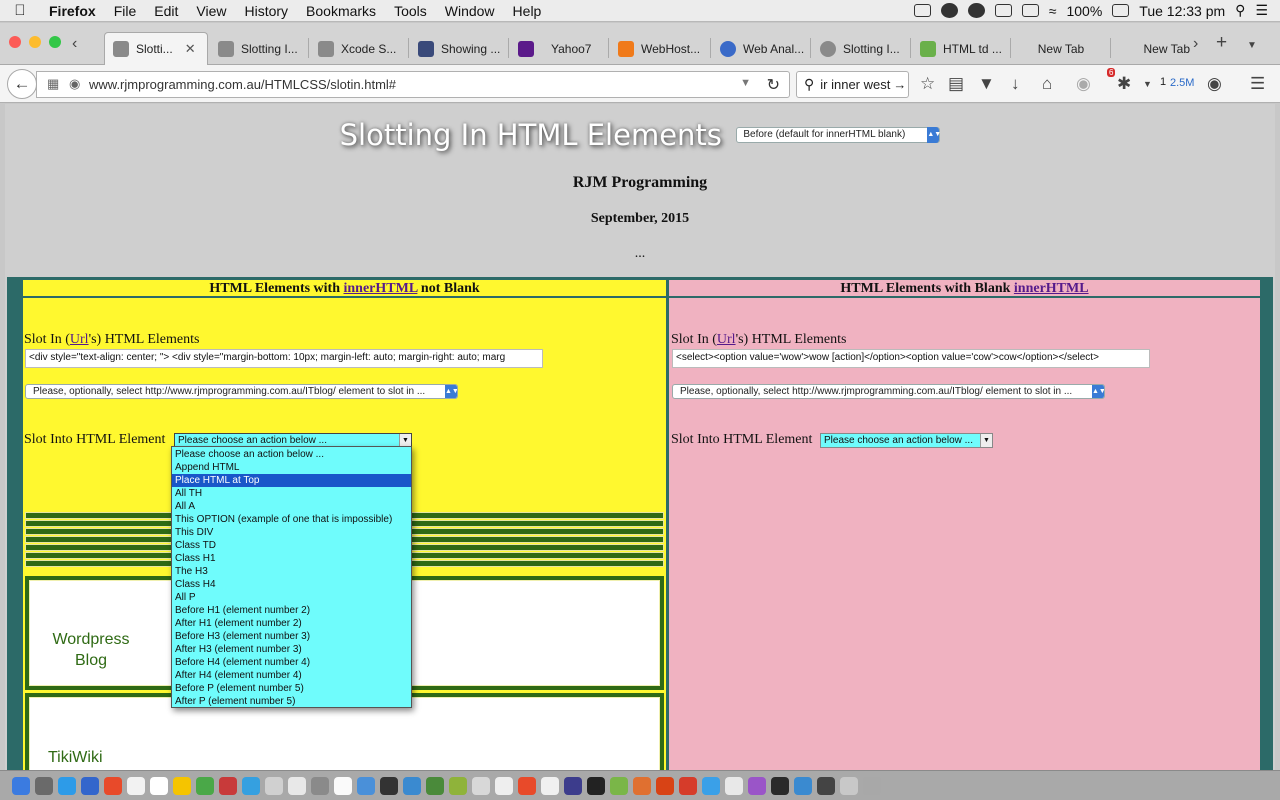 The height and width of the screenshot is (800, 1280). I want to click on pocket-icon: ▼, so click(986, 84).